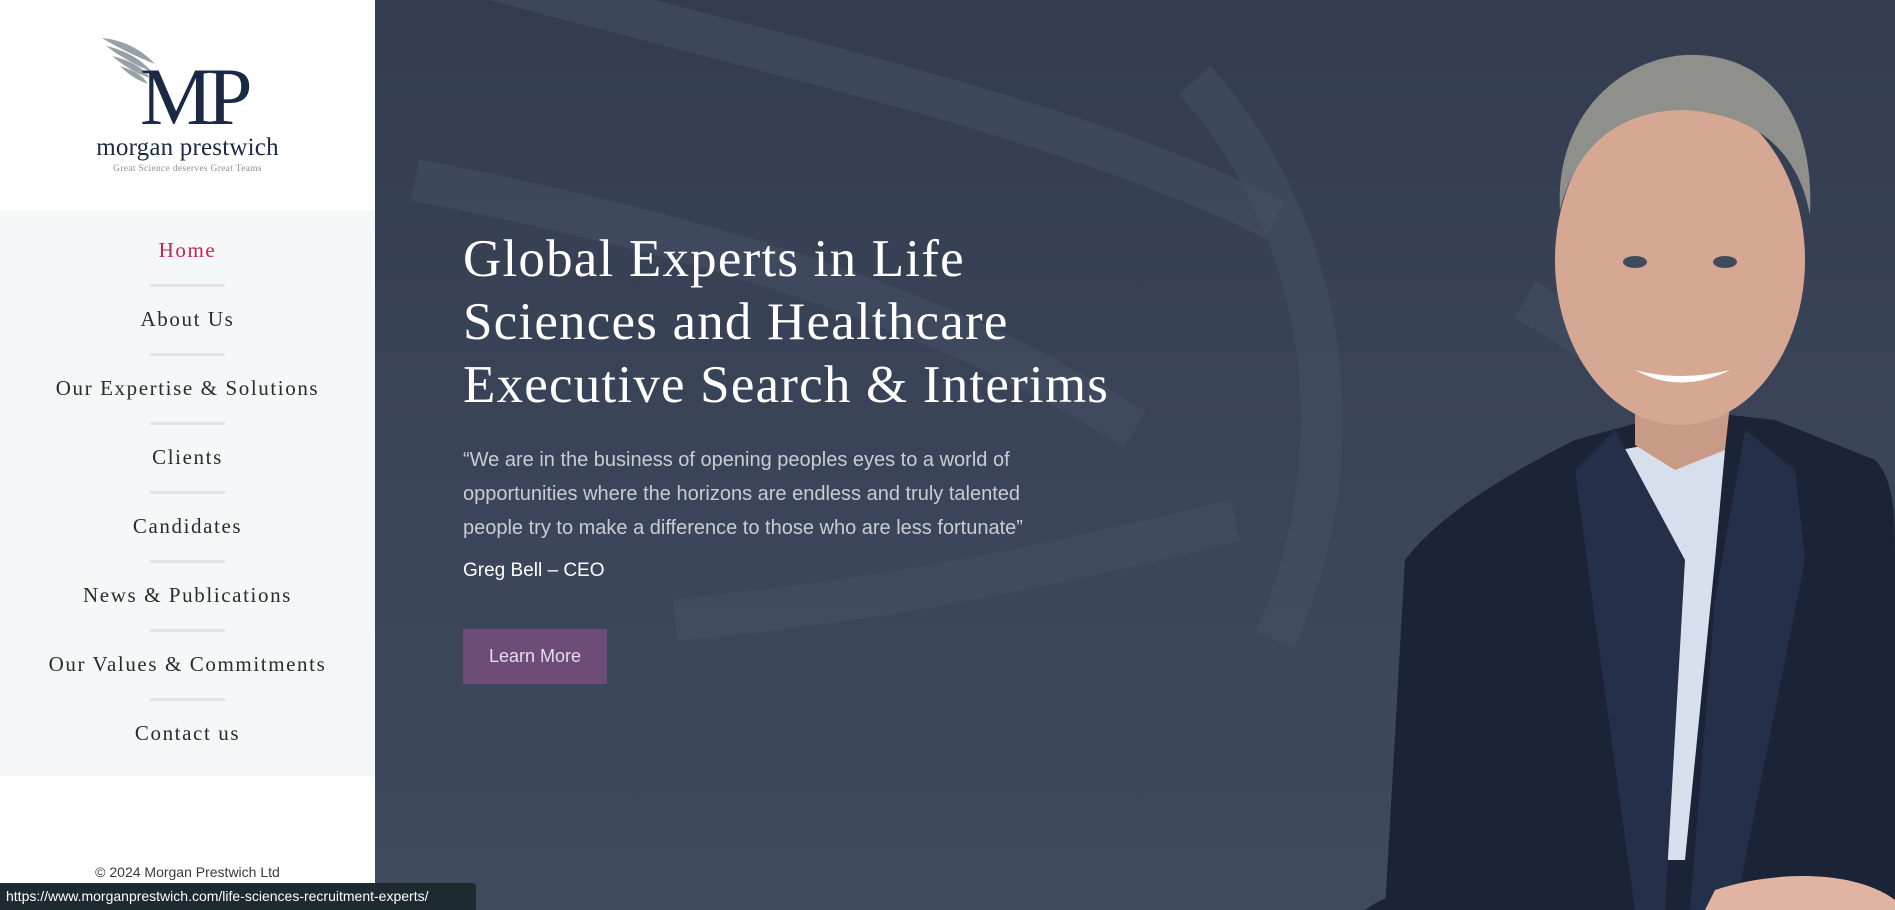  What do you see at coordinates (187, 664) in the screenshot?
I see `nav-item-values-commitments: Our Values & Commitments` at bounding box center [187, 664].